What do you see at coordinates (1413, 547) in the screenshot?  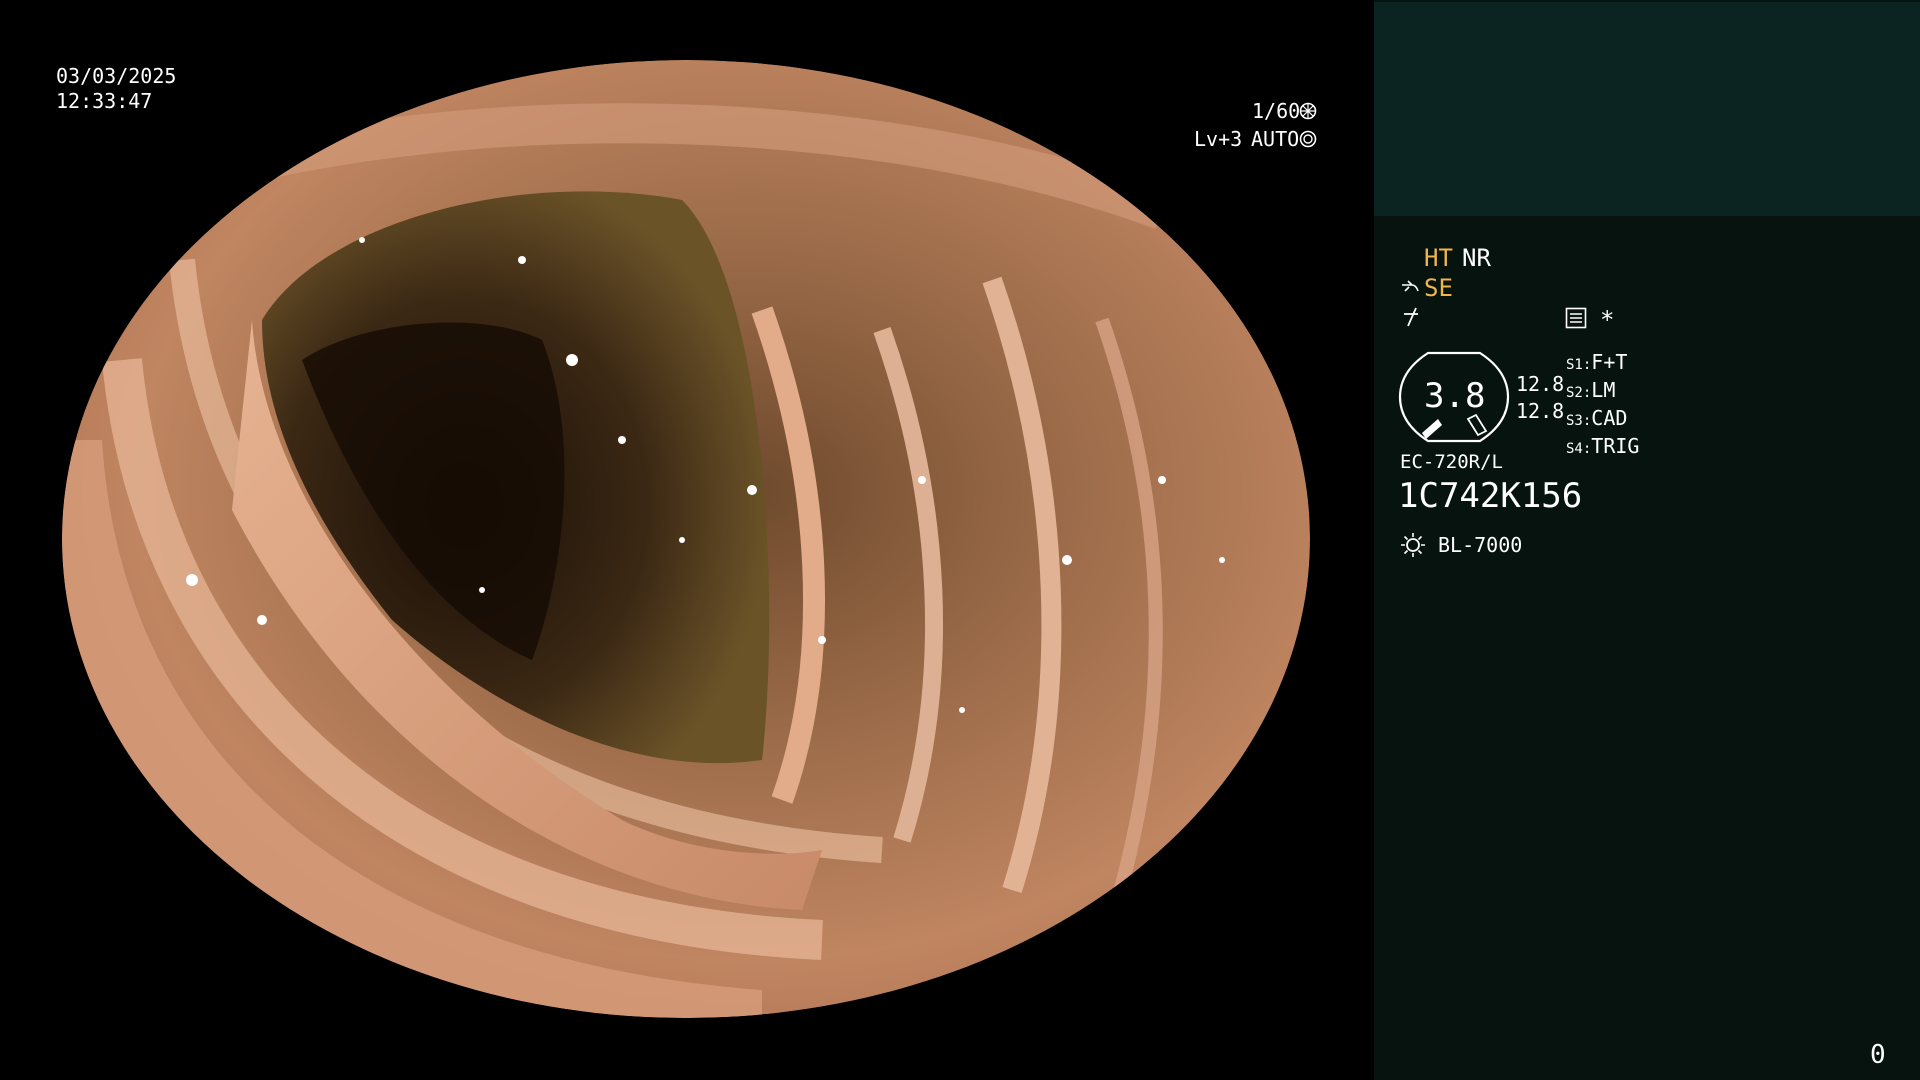 I see `lamp-icon` at bounding box center [1413, 547].